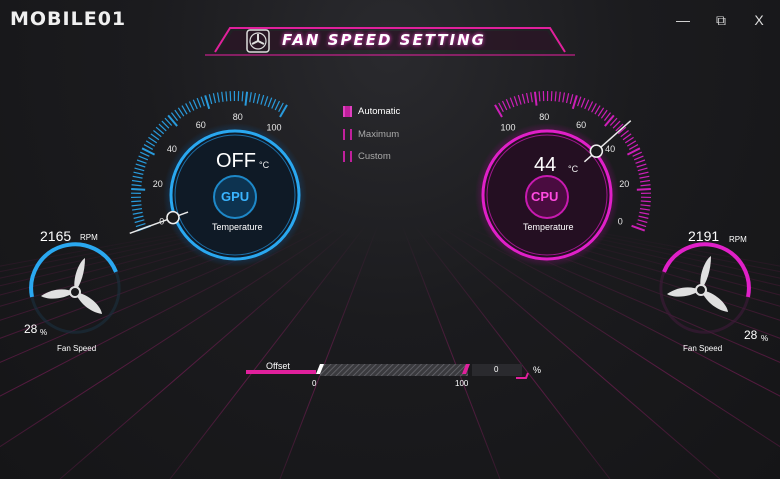 Image resolution: width=780 pixels, height=479 pixels. I want to click on gpu-temperature-unit: °C, so click(264, 165).